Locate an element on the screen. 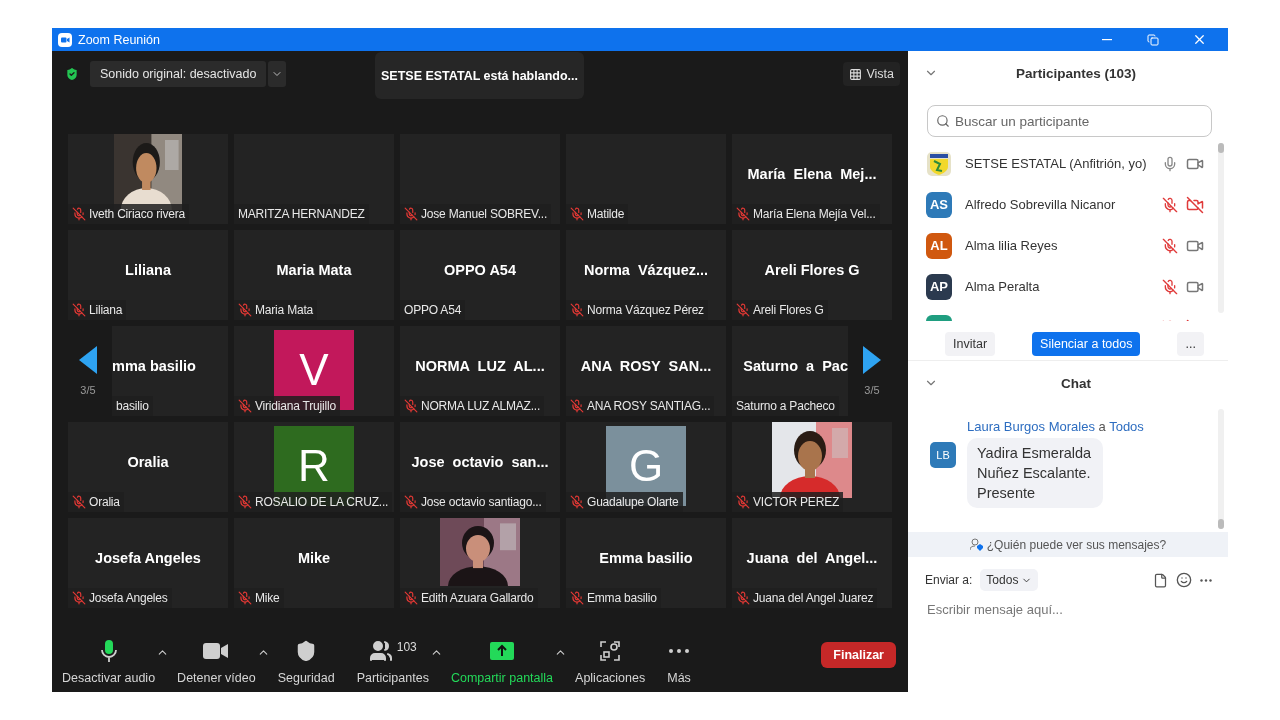 The height and width of the screenshot is (720, 1280). participant-name: Maria Mata is located at coordinates (284, 310).